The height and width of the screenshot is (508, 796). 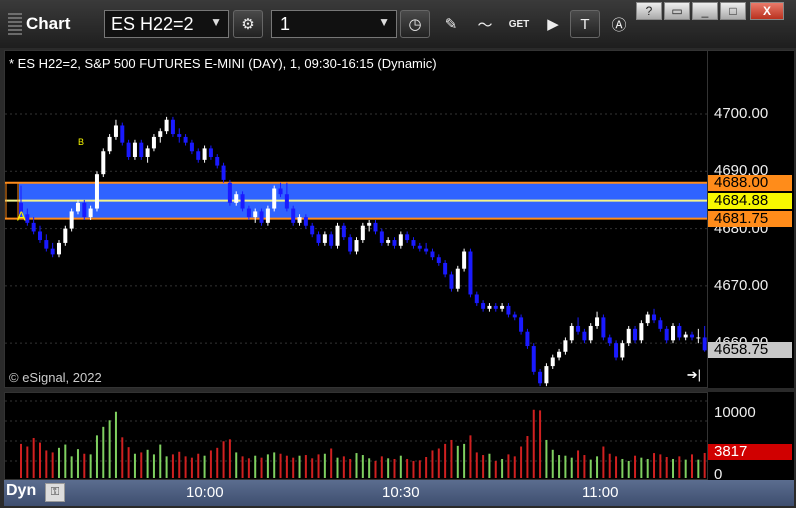 What do you see at coordinates (216, 22) in the screenshot?
I see `symbol-dropdown-icon: ▼` at bounding box center [216, 22].